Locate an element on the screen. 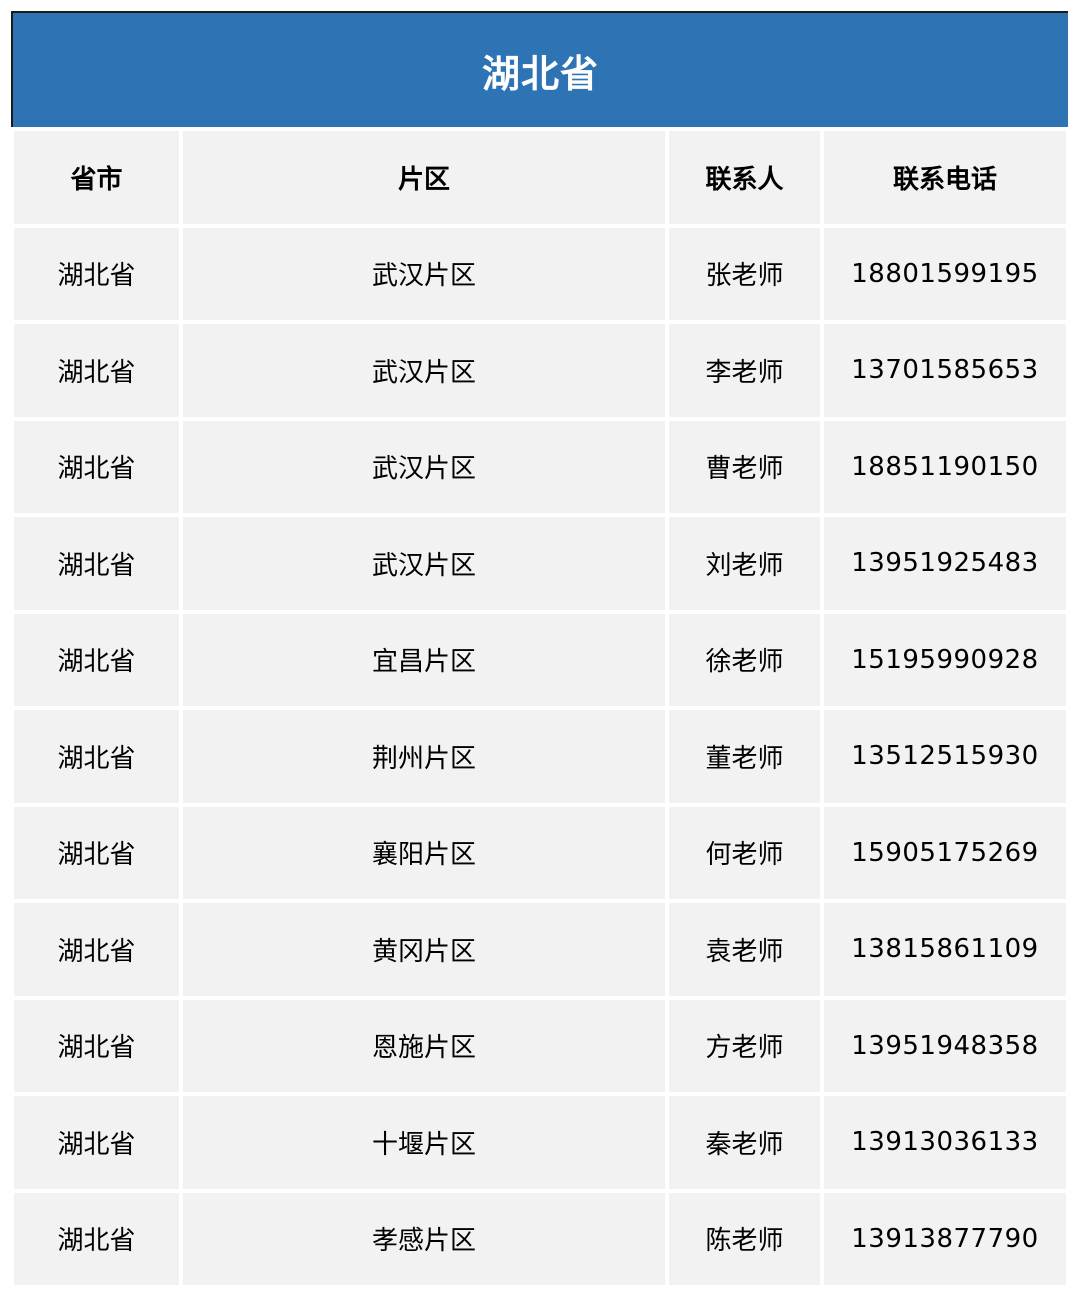 Image resolution: width=1080 pixels, height=1296 pixels. table-header-row: 省市 片区 联系人 联系电话 is located at coordinates (540, 177).